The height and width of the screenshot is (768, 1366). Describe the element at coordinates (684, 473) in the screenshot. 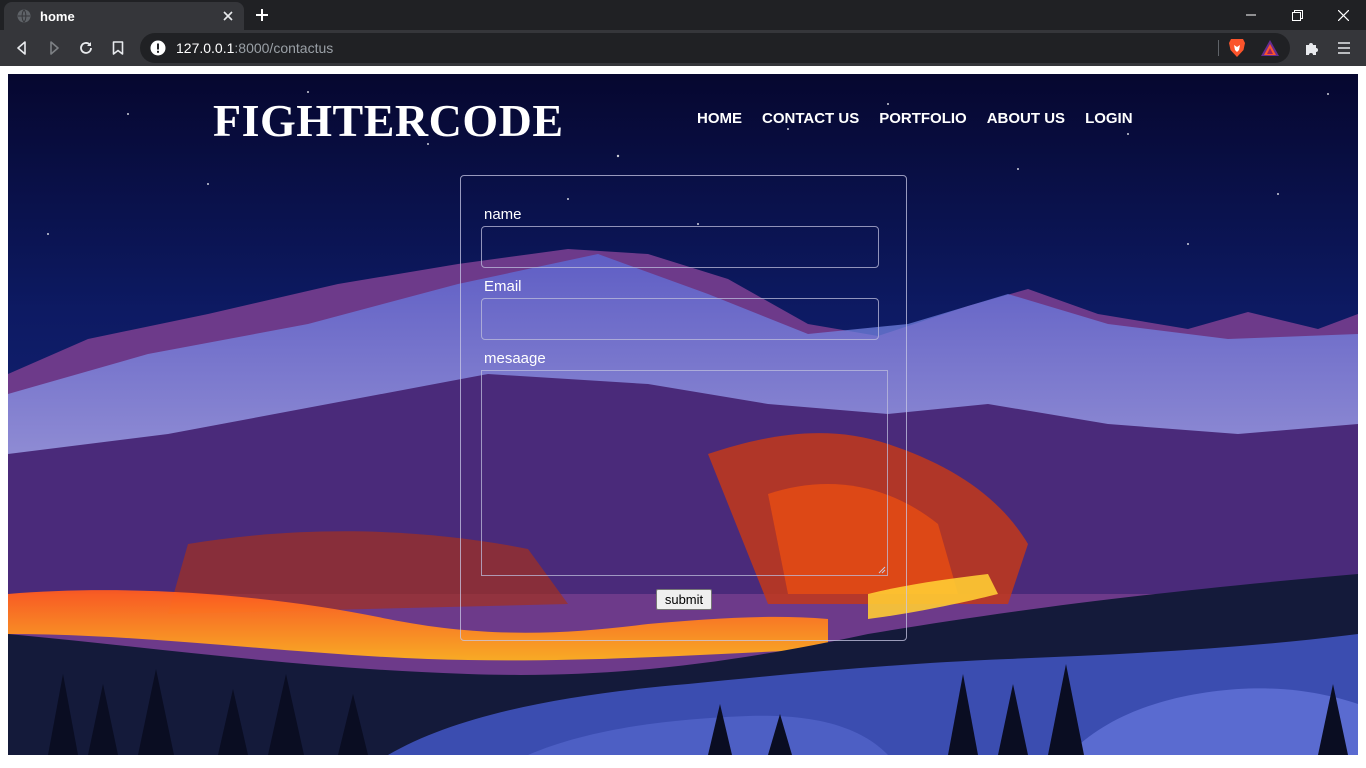

I see `message-textarea` at that location.